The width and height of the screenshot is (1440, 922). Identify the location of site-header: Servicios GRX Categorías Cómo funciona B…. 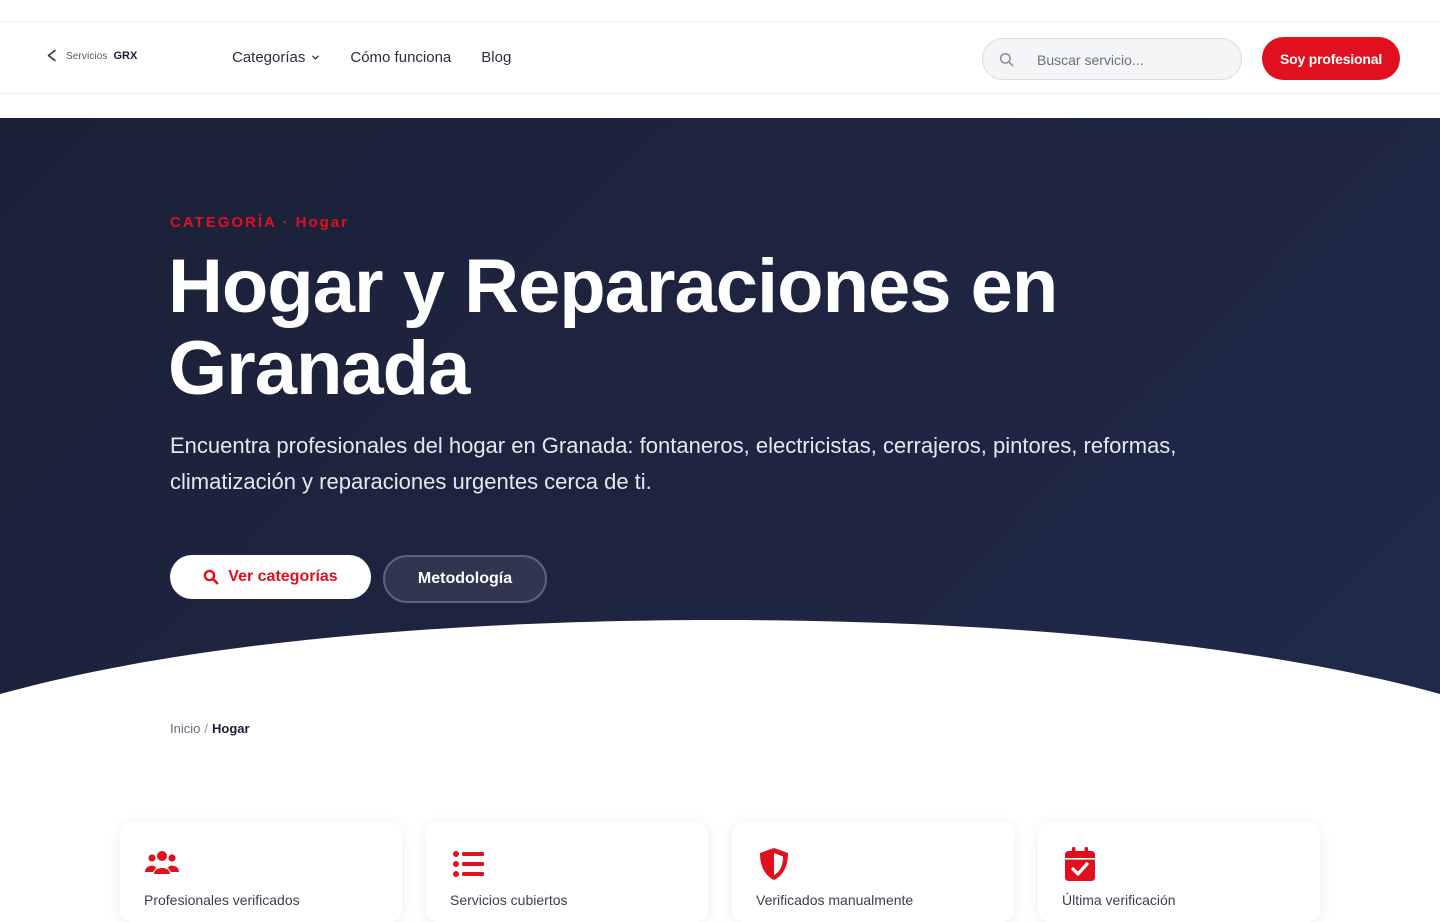
(720, 58).